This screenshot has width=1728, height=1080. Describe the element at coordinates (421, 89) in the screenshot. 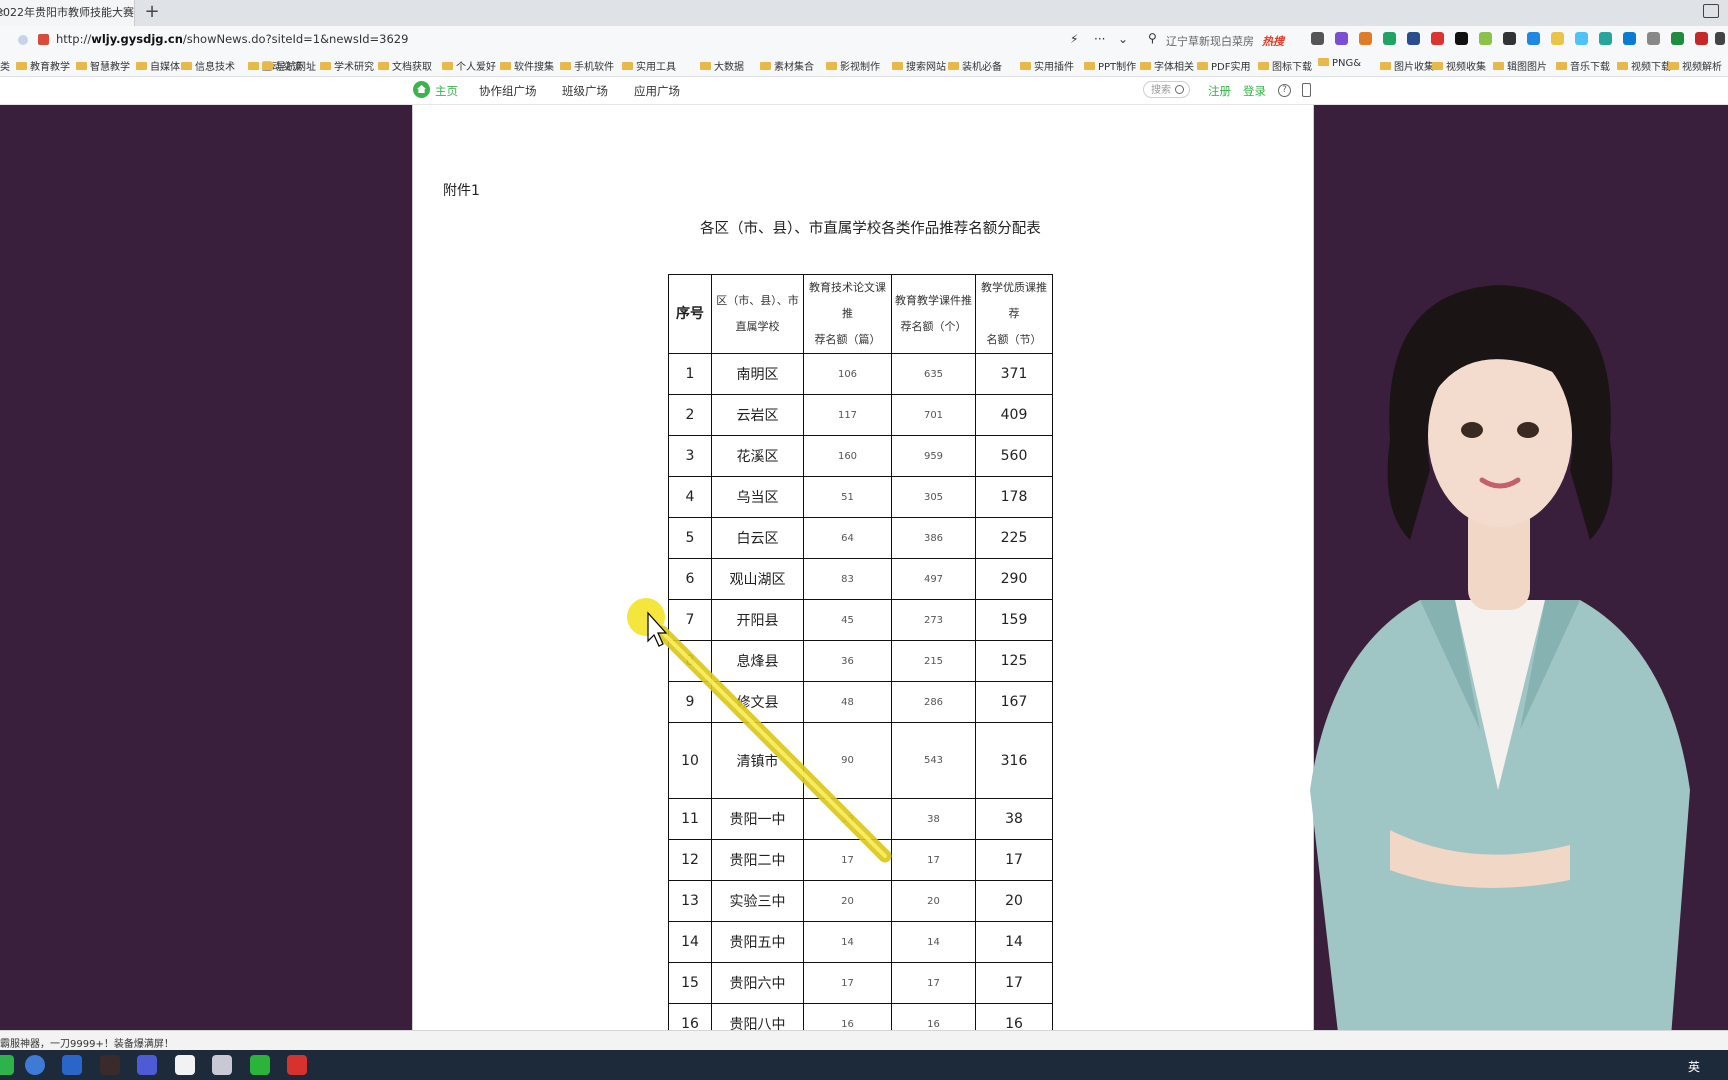

I see `home-icon` at that location.